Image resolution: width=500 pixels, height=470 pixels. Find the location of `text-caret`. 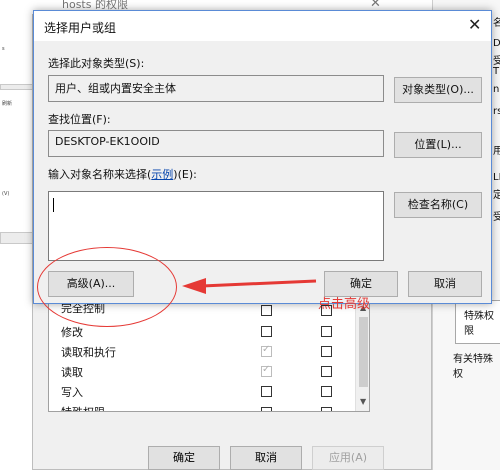

text-caret is located at coordinates (53, 205).